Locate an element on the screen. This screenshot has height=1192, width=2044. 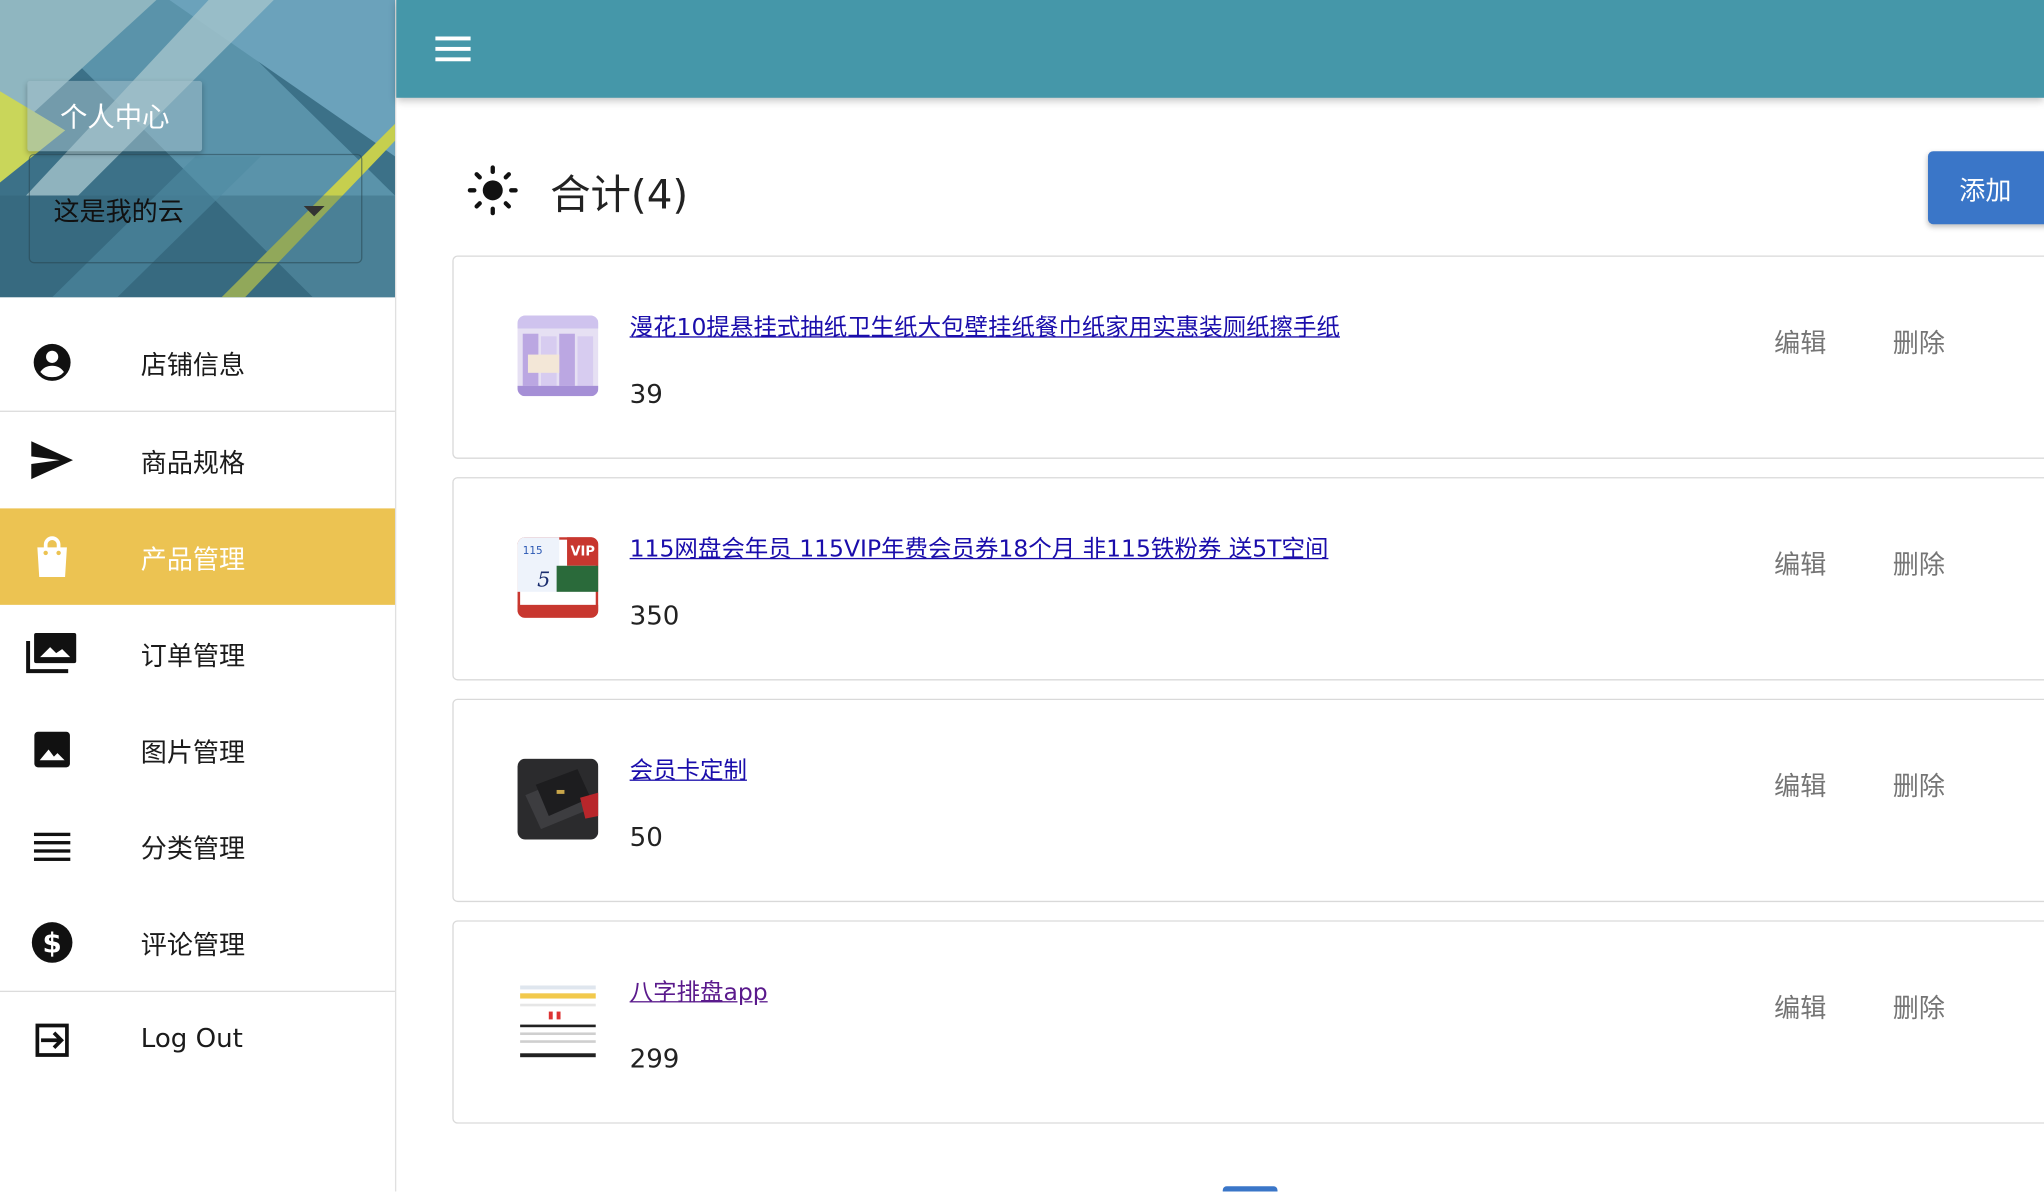
product-name-link: 会员卡定制 is located at coordinates (688, 769).